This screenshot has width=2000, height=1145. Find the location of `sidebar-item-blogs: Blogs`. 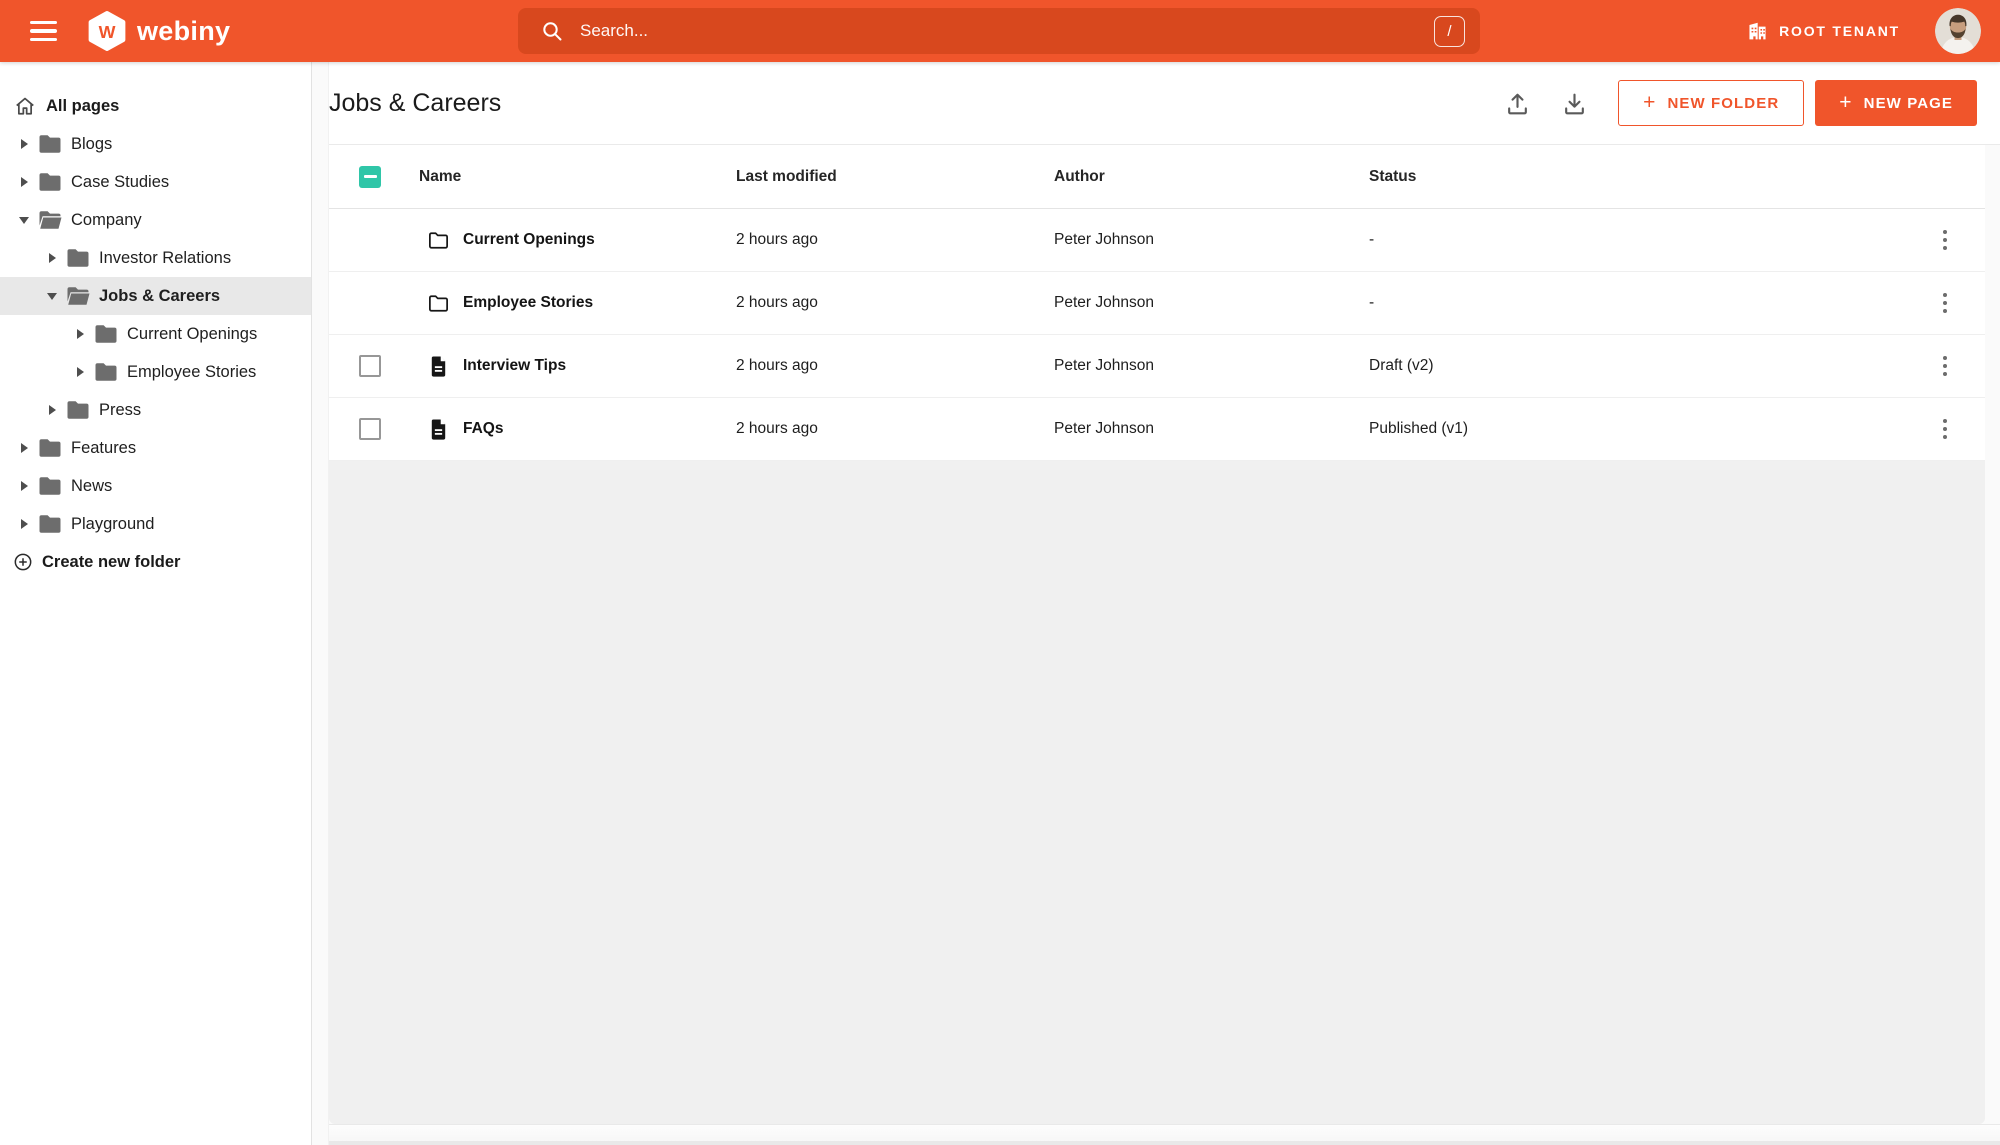

sidebar-item-blogs: Blogs is located at coordinates (155, 144).